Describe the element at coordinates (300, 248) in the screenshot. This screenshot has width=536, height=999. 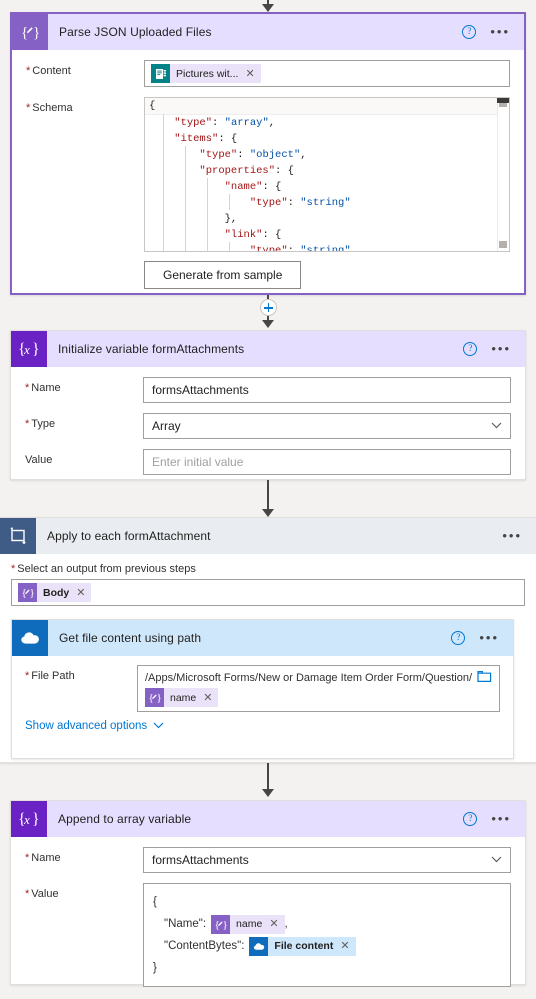
I see `code-line: "type": "string"` at that location.